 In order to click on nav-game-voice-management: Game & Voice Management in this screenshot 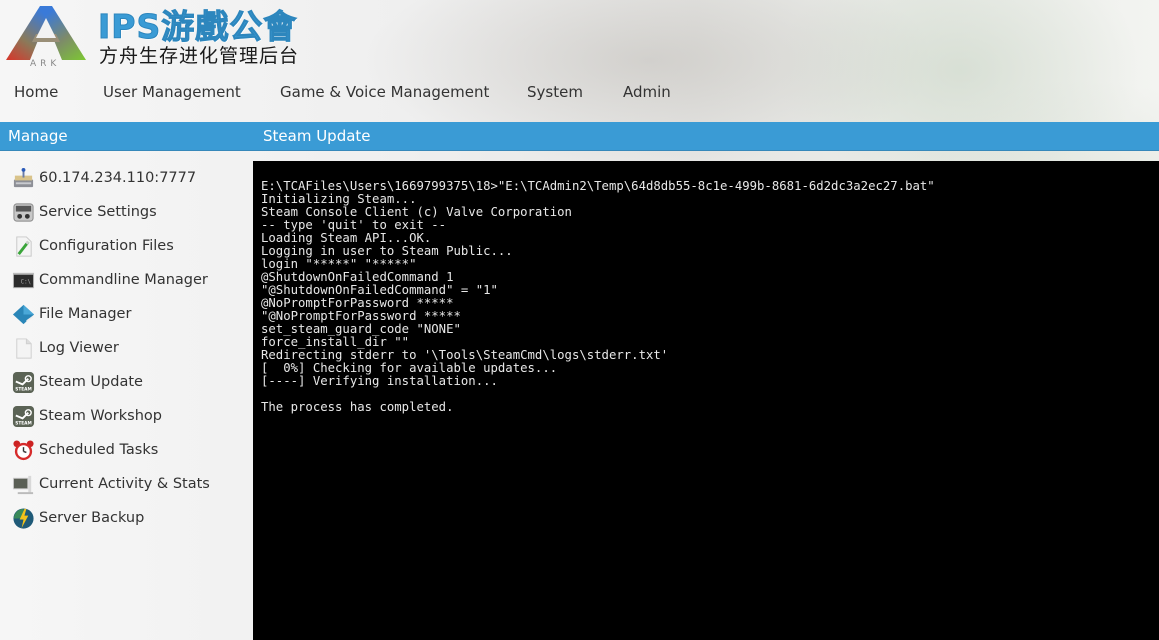, I will do `click(384, 92)`.